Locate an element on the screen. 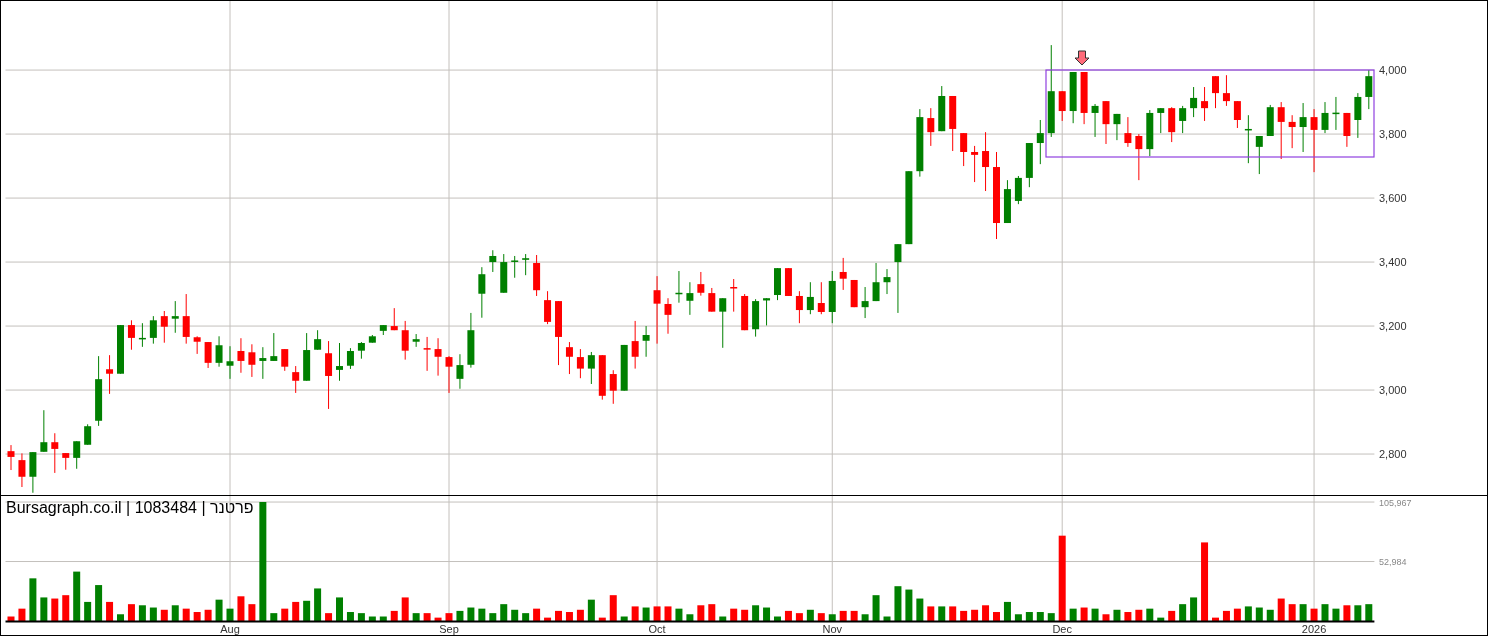 The height and width of the screenshot is (636, 1488). axis-label: 52,984 is located at coordinates (1393, 562).